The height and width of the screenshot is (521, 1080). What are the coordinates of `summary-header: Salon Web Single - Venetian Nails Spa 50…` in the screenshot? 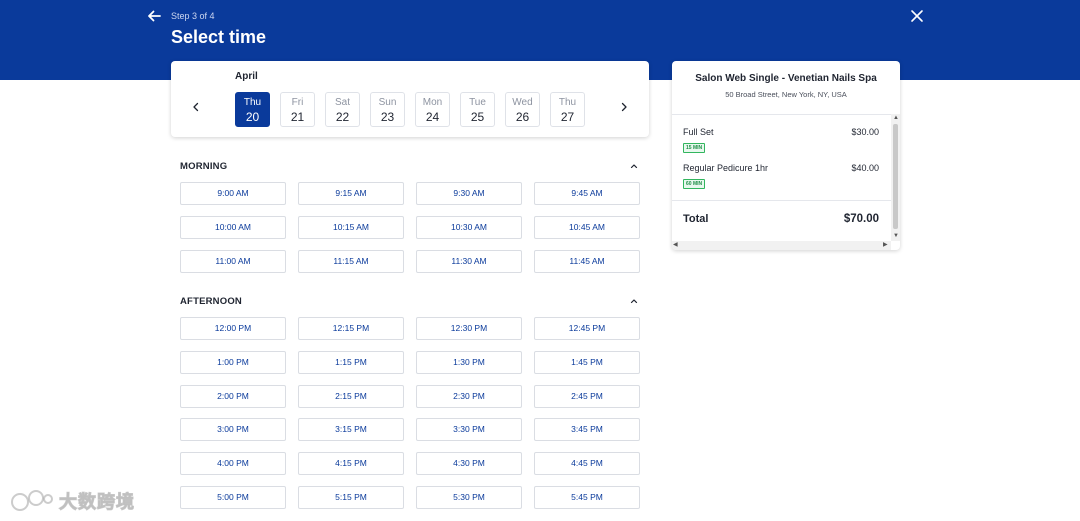 It's located at (786, 88).